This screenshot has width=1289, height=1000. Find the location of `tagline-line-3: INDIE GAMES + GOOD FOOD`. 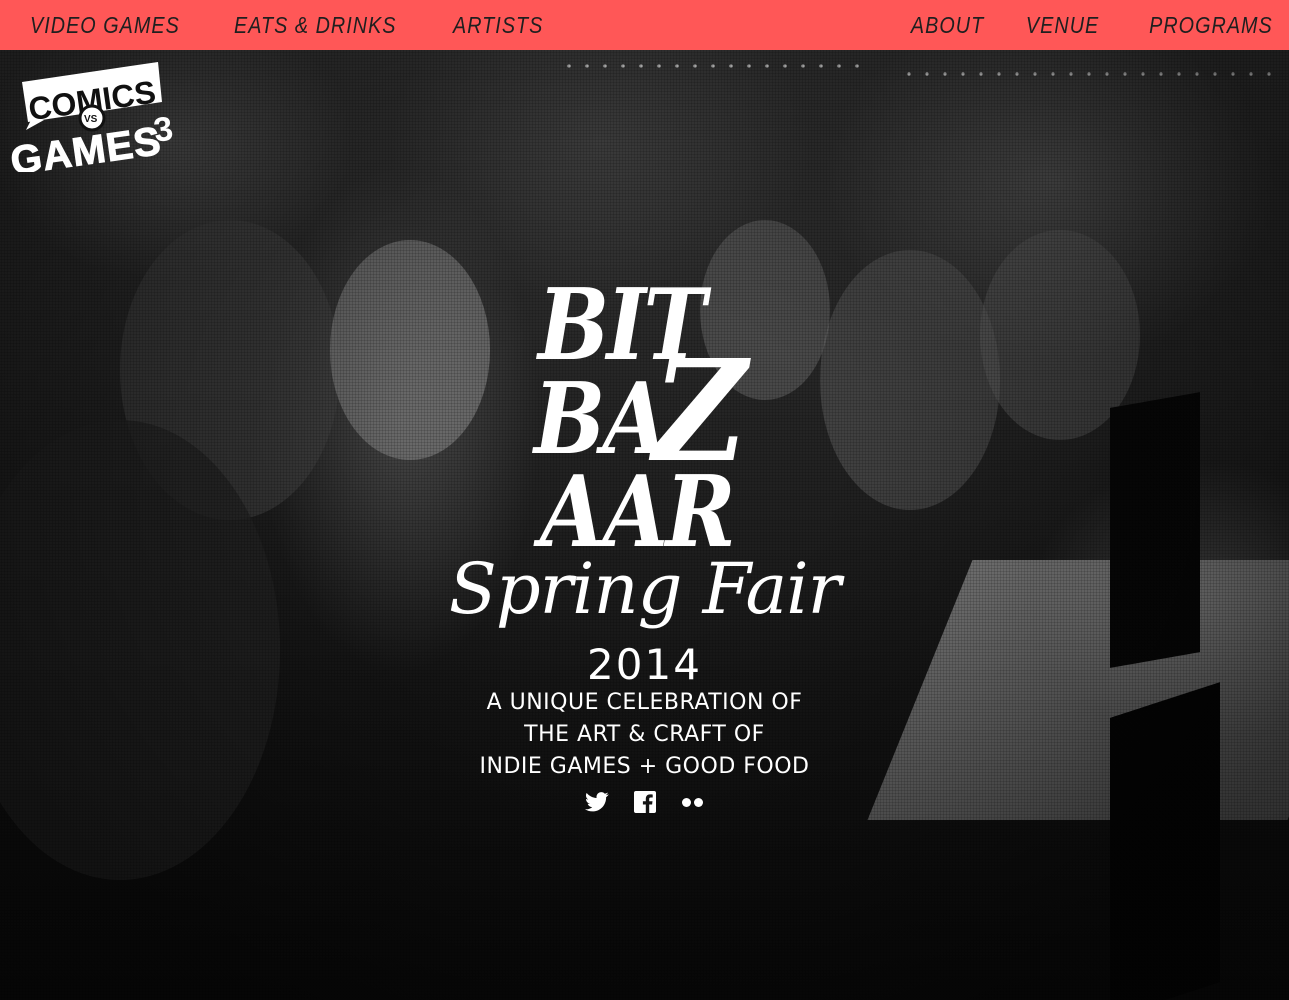

tagline-line-3: INDIE GAMES + GOOD FOOD is located at coordinates (644, 766).